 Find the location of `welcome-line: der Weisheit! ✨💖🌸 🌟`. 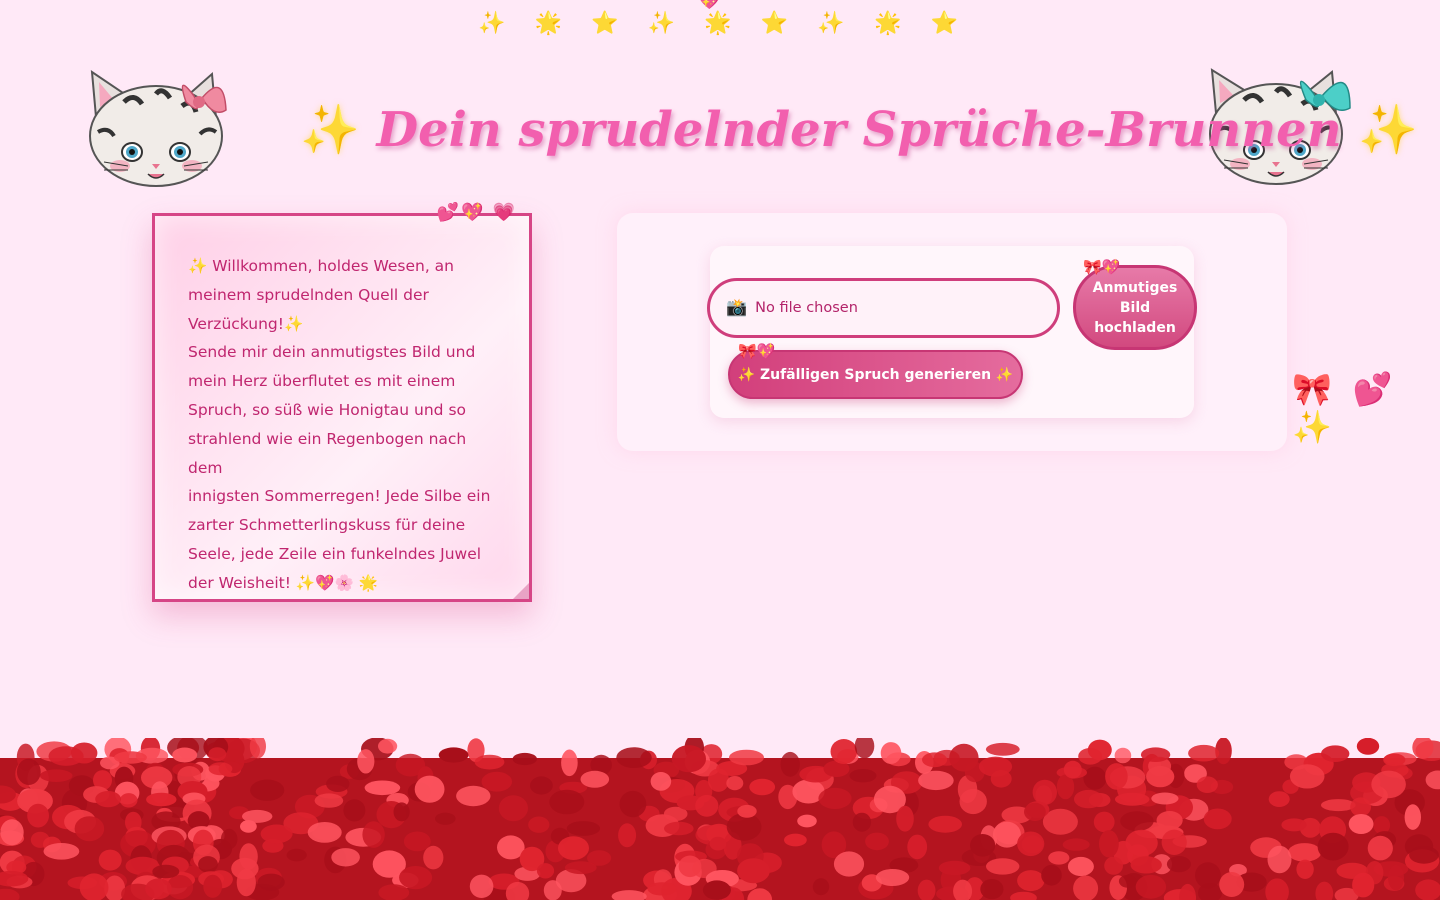

welcome-line: der Weisheit! ✨💖🌸 🌟 is located at coordinates (283, 582).